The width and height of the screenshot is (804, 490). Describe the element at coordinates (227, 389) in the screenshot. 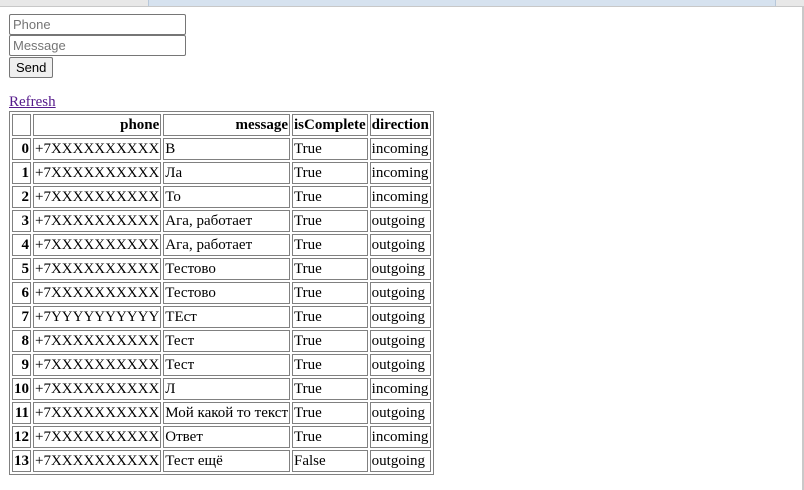

I see `cell-message: Л` at that location.